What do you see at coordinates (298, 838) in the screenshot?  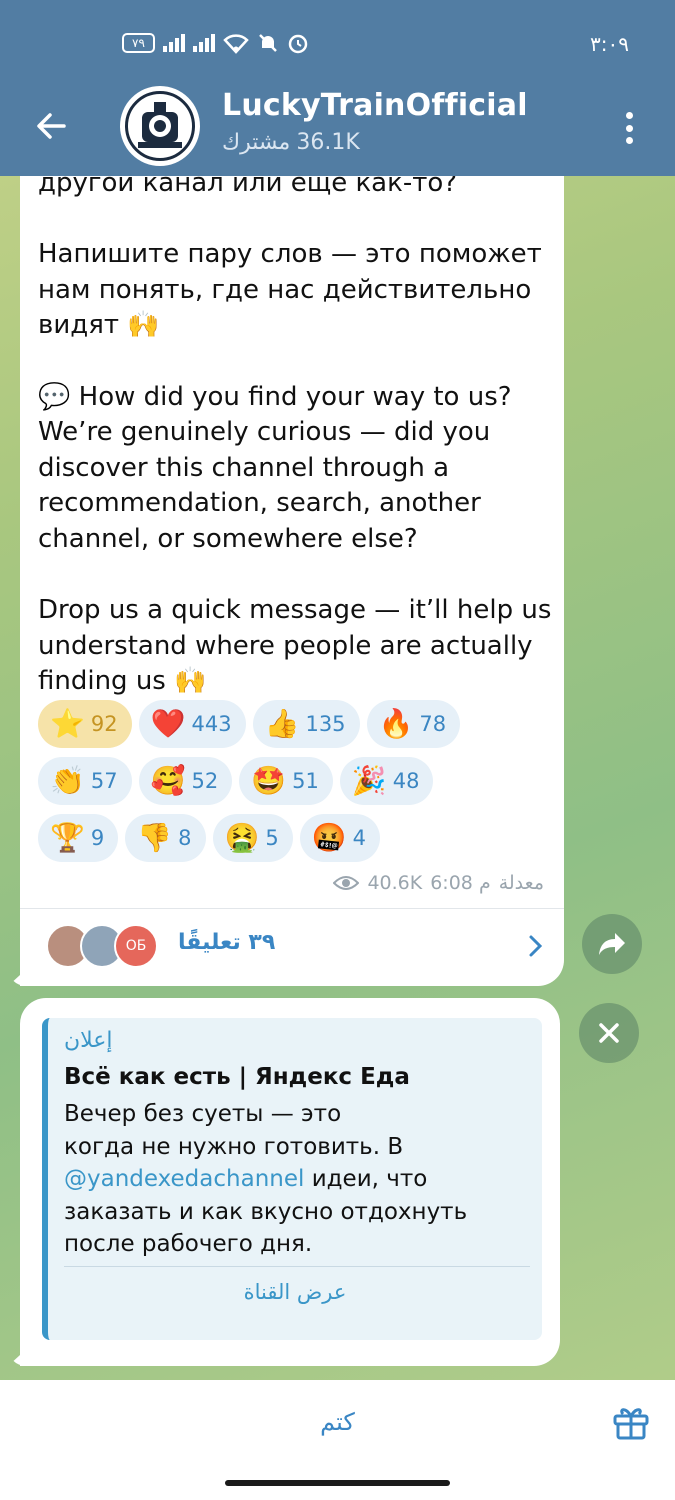 I see `reactions-row: 🏆 9 👎 8 🤮 5 🤬 4` at bounding box center [298, 838].